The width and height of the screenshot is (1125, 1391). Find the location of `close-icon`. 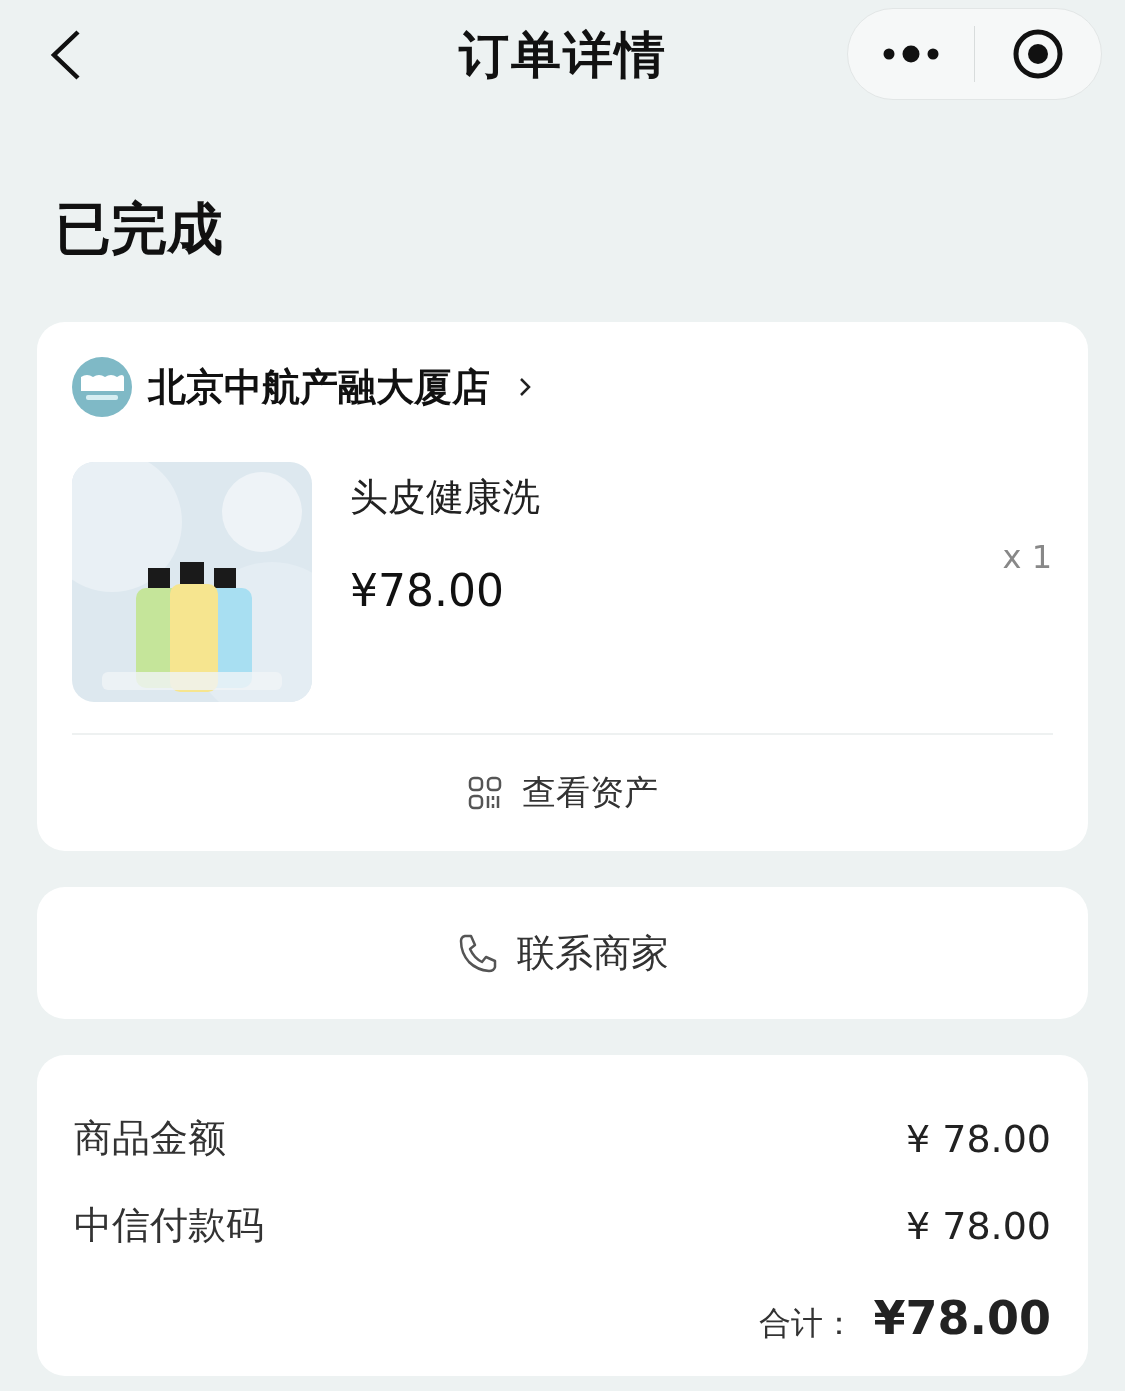

close-icon is located at coordinates (1038, 54).